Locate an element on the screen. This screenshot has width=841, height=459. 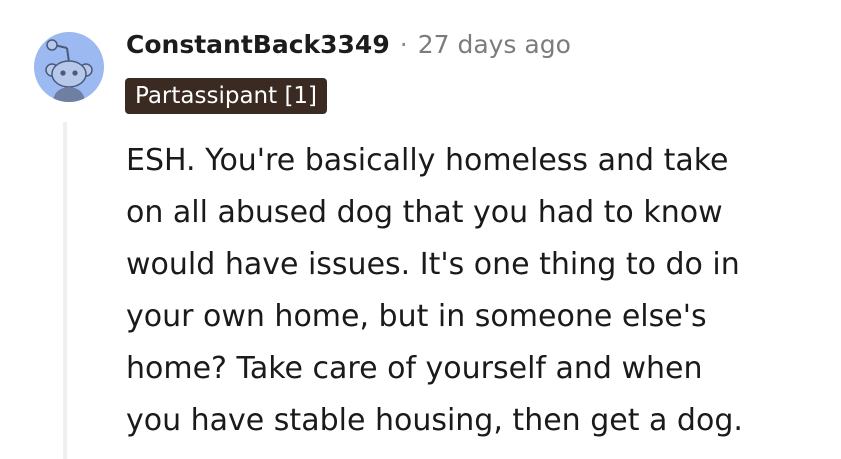
comment-body-line: you have stable housing, then get a dog. is located at coordinates (434, 420).